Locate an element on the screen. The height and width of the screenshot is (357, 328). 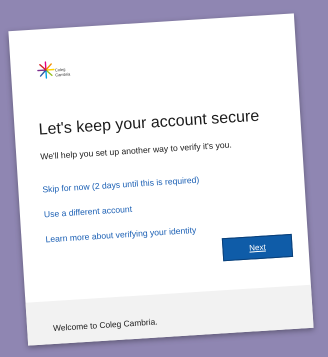
use-different-account-link: Use a different account is located at coordinates (88, 212).